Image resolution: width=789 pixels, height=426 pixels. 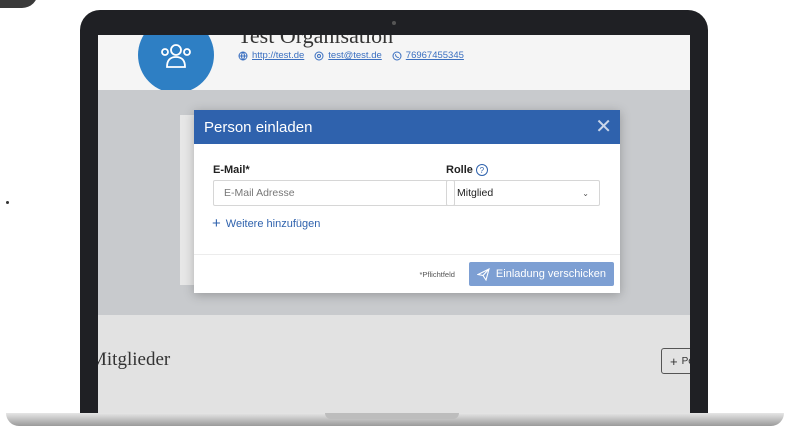 I want to click on send-invitation-button: Einladung verschicken, so click(x=541, y=274).